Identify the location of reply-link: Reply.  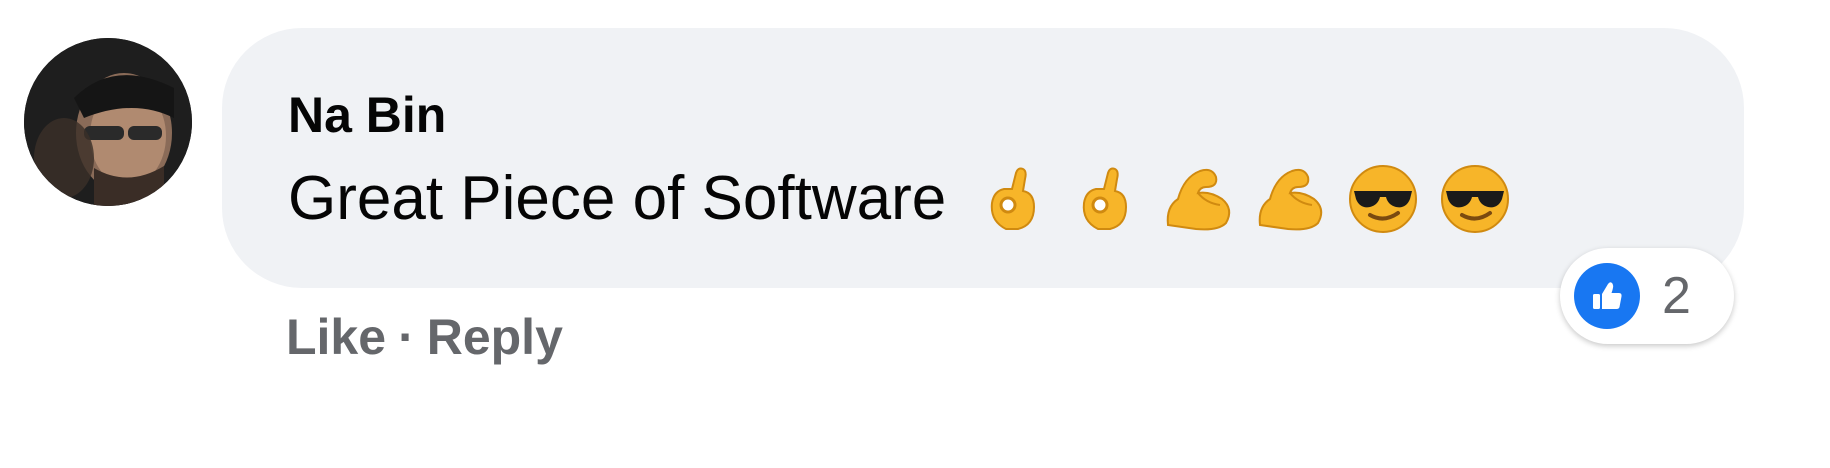
(495, 337).